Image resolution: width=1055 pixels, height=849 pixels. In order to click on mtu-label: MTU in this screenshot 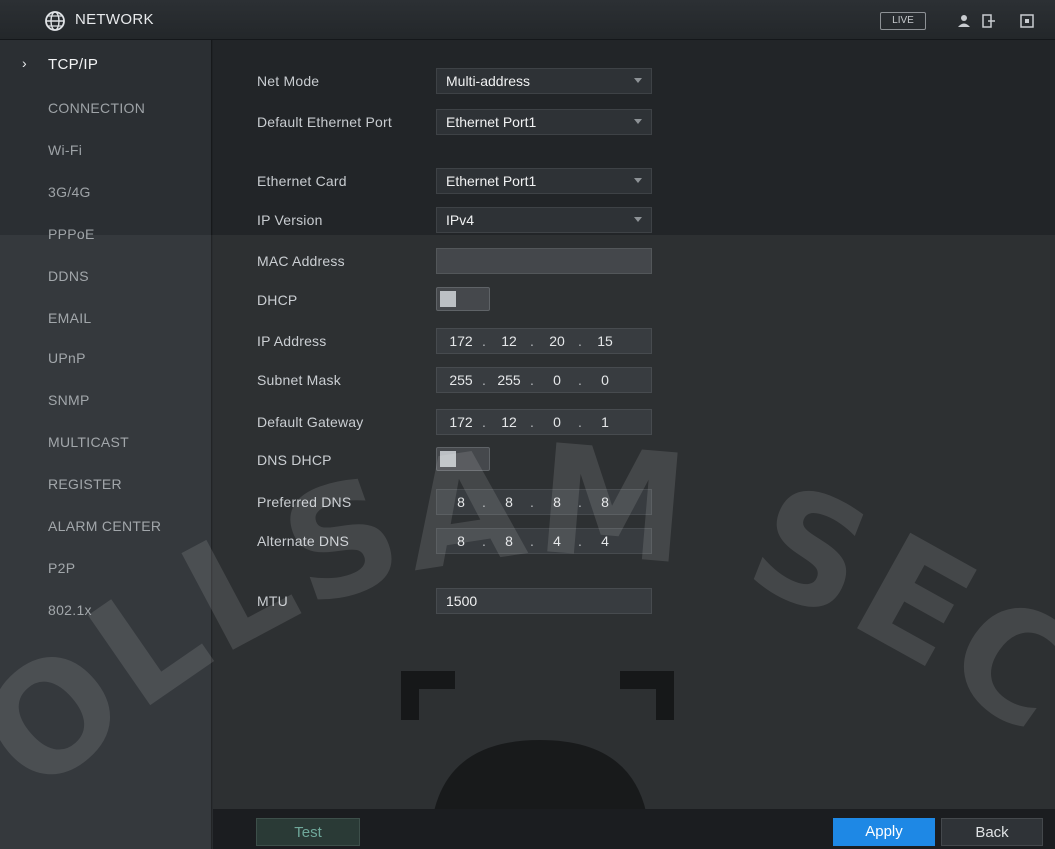, I will do `click(272, 601)`.